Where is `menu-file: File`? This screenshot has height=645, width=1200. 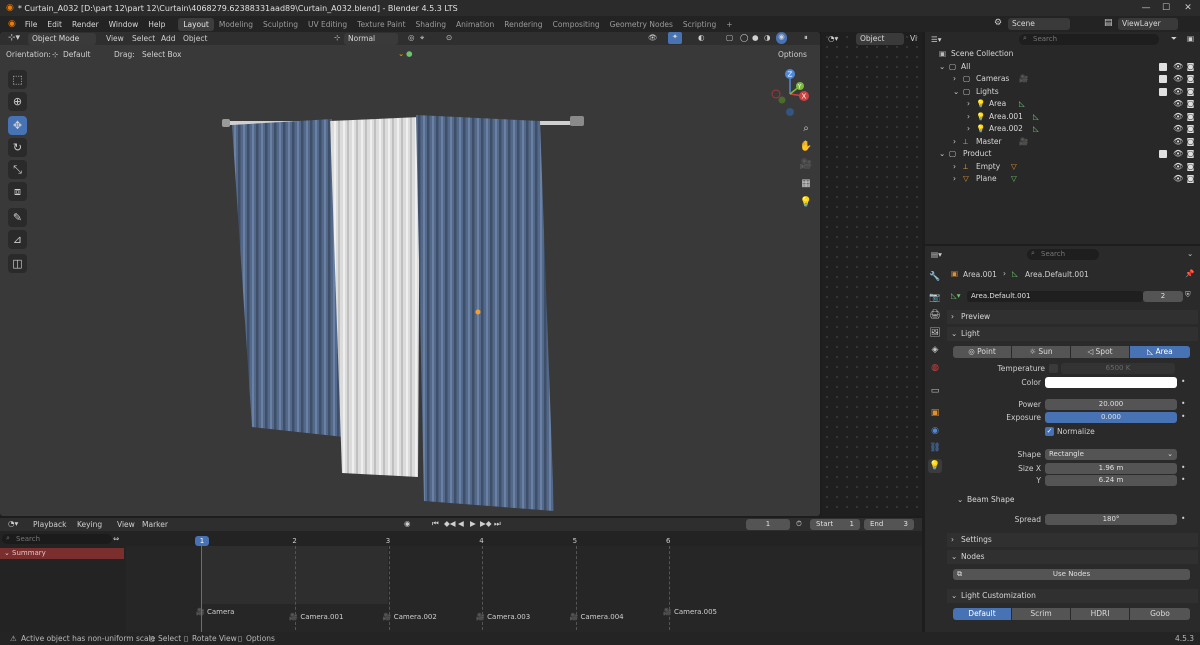 menu-file: File is located at coordinates (31, 24).